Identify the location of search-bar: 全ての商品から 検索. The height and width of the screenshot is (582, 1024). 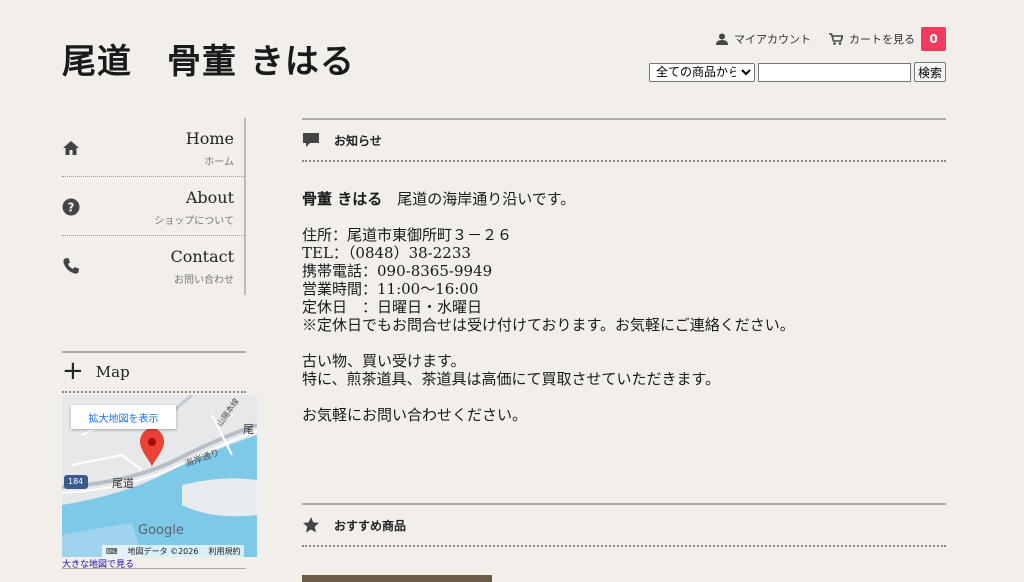
(797, 72).